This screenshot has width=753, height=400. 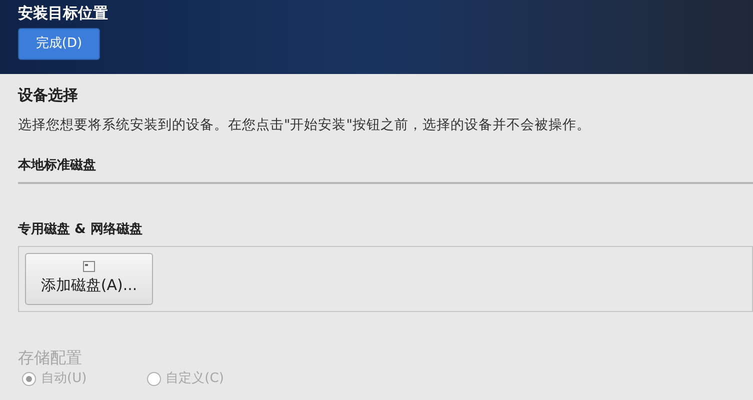 I want to click on section-heading: 设备选择, so click(x=48, y=95).